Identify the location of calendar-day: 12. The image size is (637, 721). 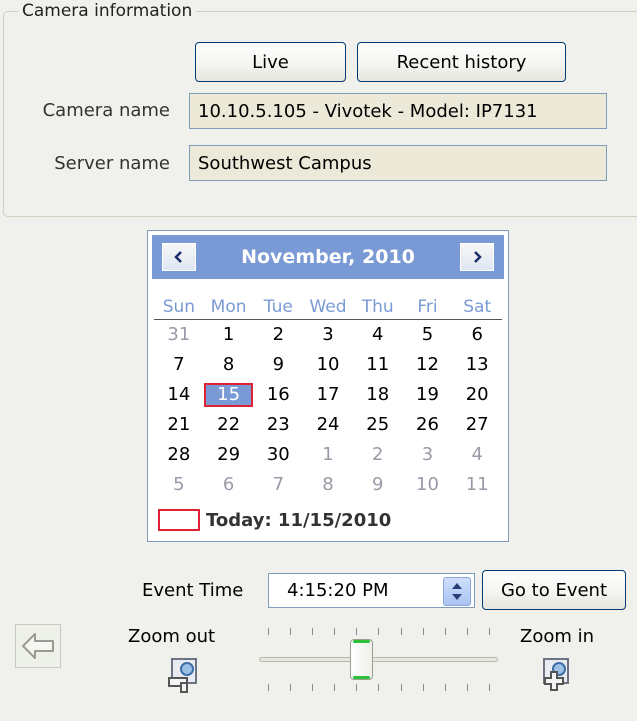
(428, 365).